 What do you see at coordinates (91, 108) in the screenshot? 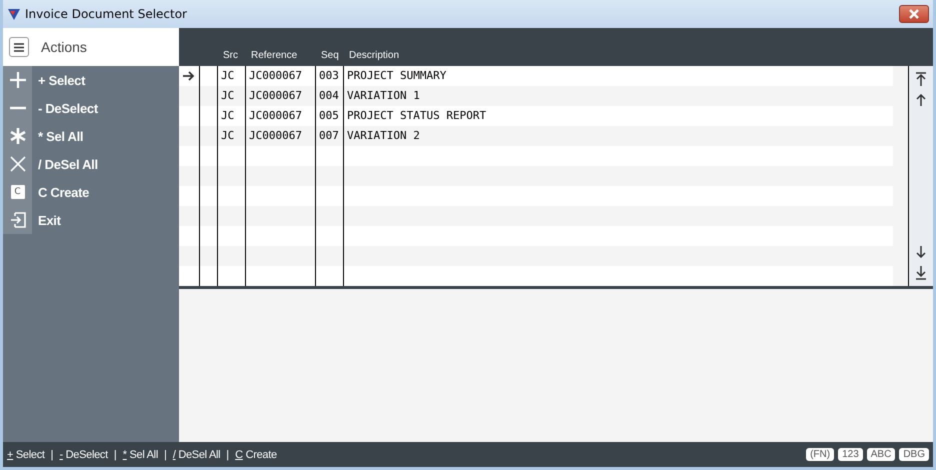
I see `action-item: - DeSelect` at bounding box center [91, 108].